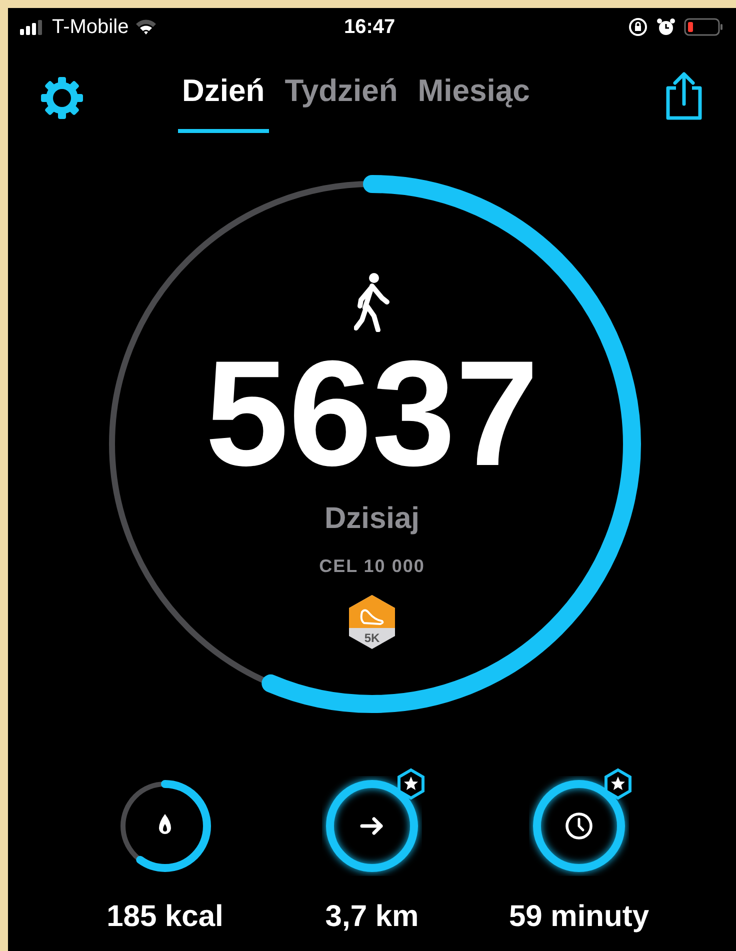 This screenshot has width=736, height=951. What do you see at coordinates (223, 100) in the screenshot?
I see `period-tab: Dzień` at bounding box center [223, 100].